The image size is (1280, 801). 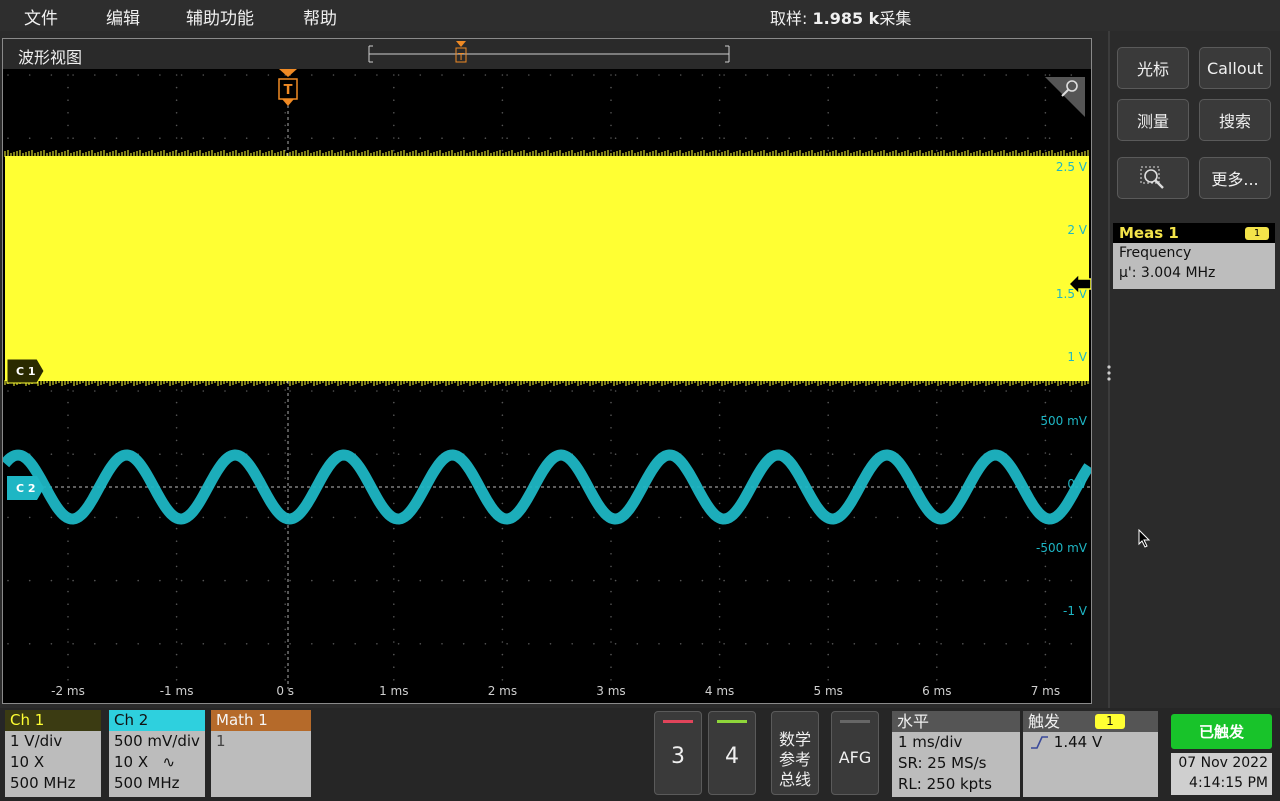 I want to click on meas-name: Frequency, so click(x=1155, y=253).